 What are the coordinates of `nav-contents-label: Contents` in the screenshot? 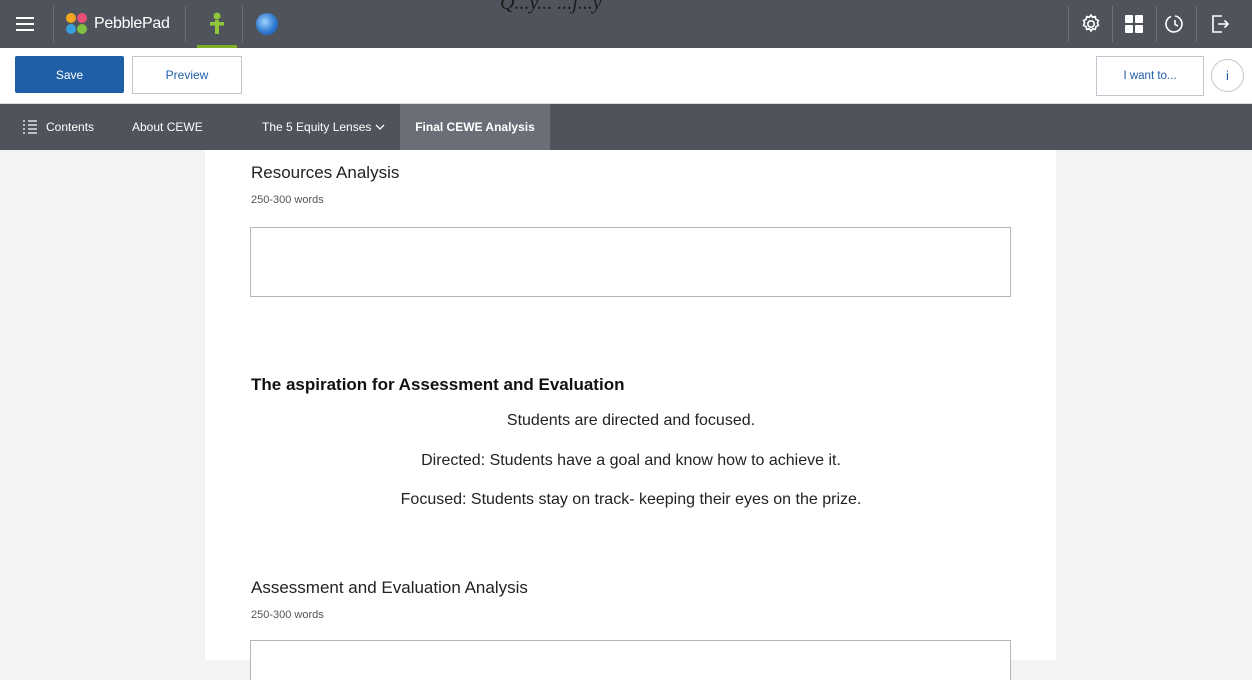 It's located at (70, 127).